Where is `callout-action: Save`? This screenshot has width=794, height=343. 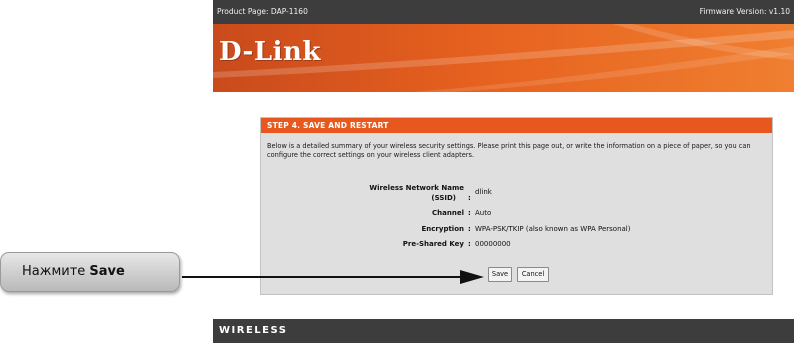
callout-action: Save is located at coordinates (107, 271).